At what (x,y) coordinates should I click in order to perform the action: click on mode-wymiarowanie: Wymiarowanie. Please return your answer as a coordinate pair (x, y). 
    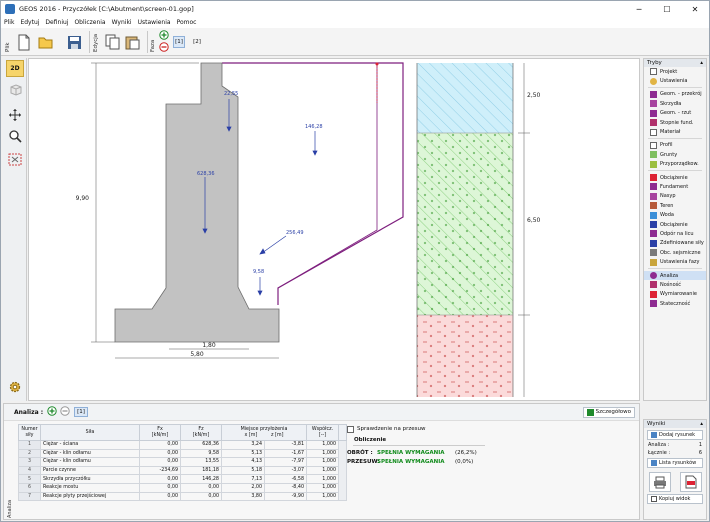
    Looking at the image, I should click on (675, 294).